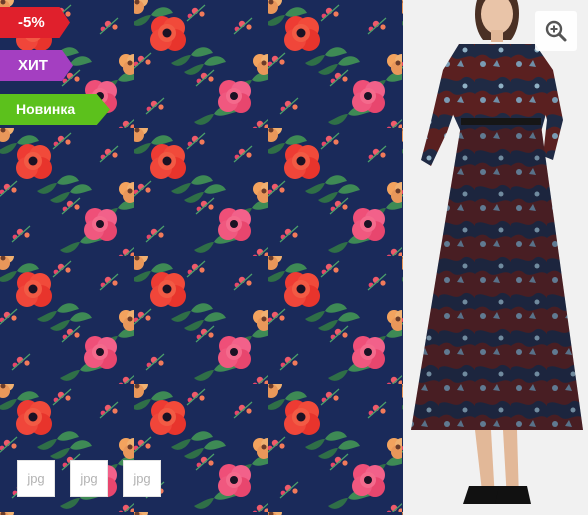 The image size is (588, 515). What do you see at coordinates (35, 22) in the screenshot?
I see `sale-badge: -5%` at bounding box center [35, 22].